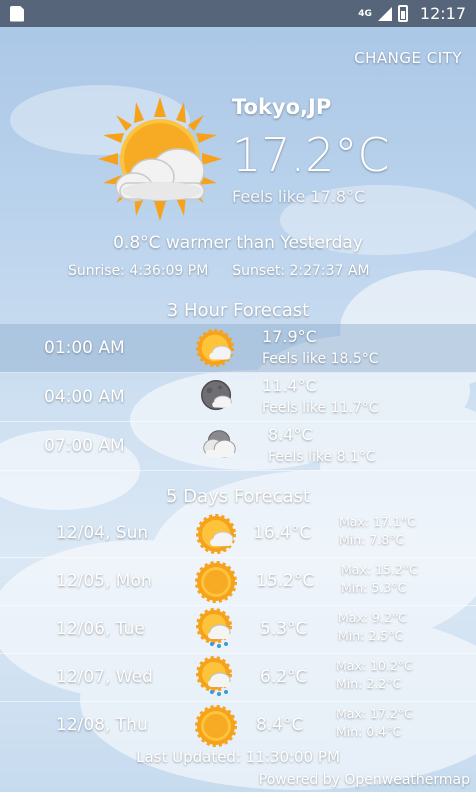  Describe the element at coordinates (371, 635) in the screenshot. I see `day-min: Min: 2.5°C` at that location.